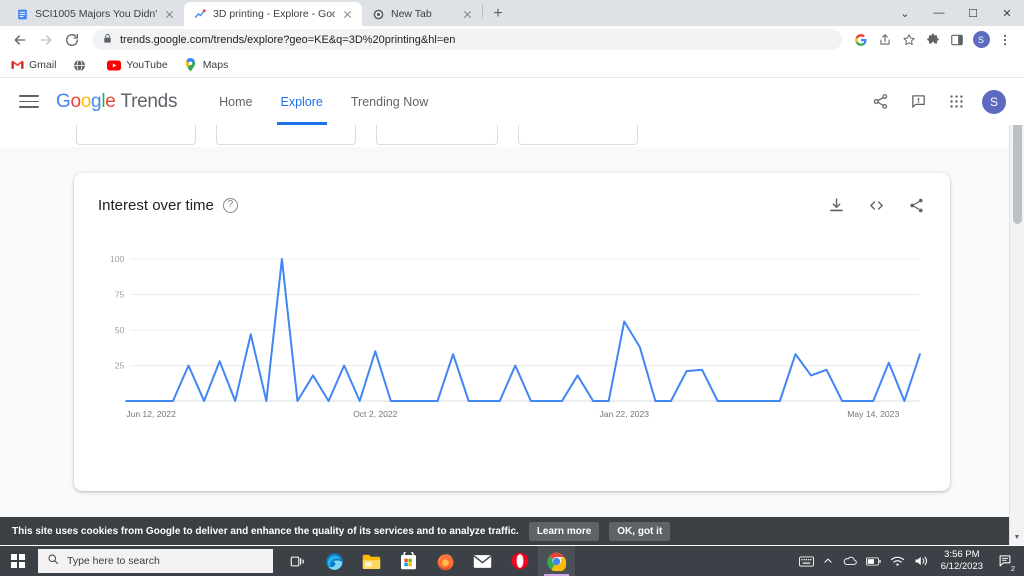  I want to click on windows-taskbar: Type here to search 3:56 PM 6/12/2023 2, so click(512, 561).